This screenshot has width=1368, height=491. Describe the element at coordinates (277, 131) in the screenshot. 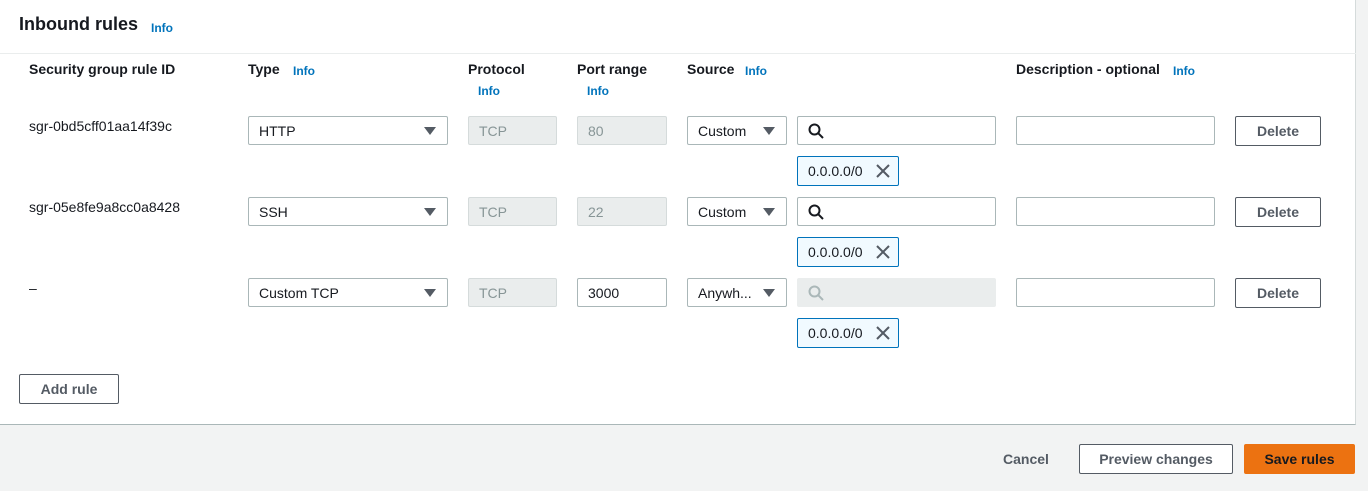

I see `type-select-value: HTTP` at that location.